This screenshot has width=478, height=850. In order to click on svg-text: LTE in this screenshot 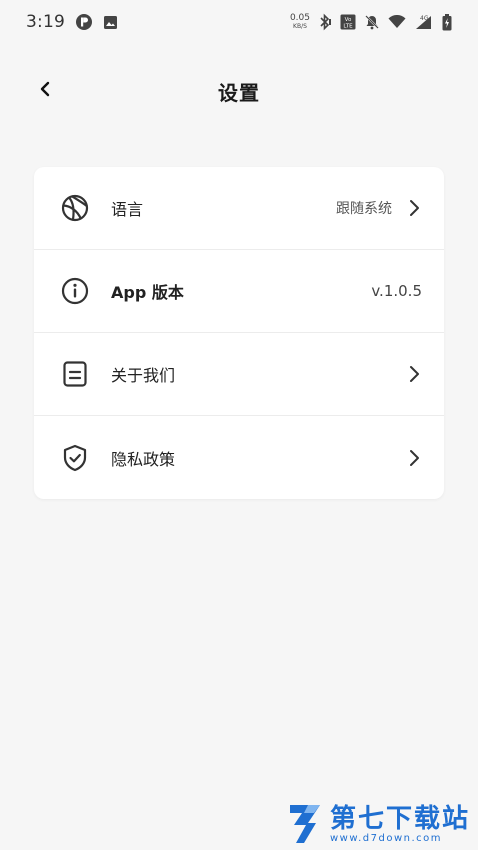, I will do `click(348, 27)`.